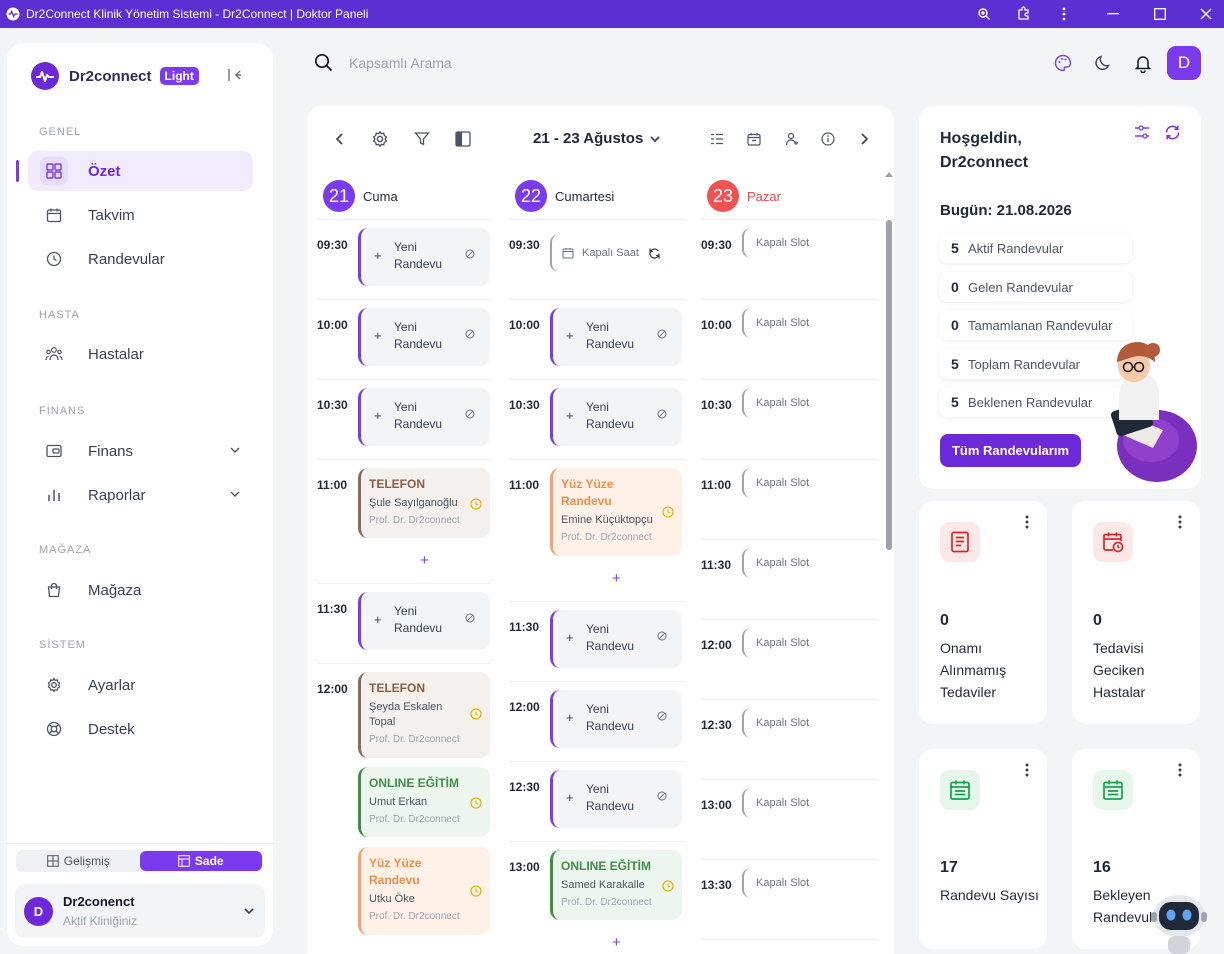 This screenshot has width=1224, height=954. What do you see at coordinates (1024, 14) in the screenshot?
I see `extensions-icon` at bounding box center [1024, 14].